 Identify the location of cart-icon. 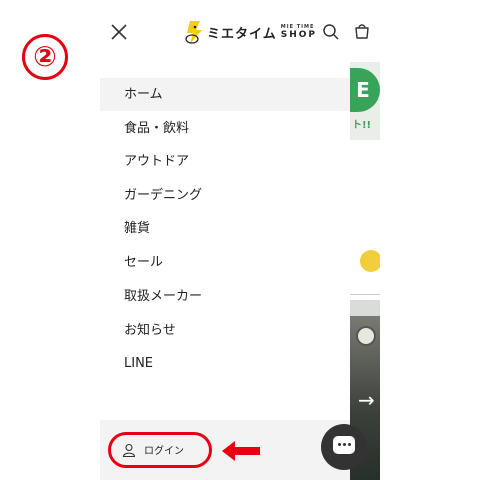
(362, 31).